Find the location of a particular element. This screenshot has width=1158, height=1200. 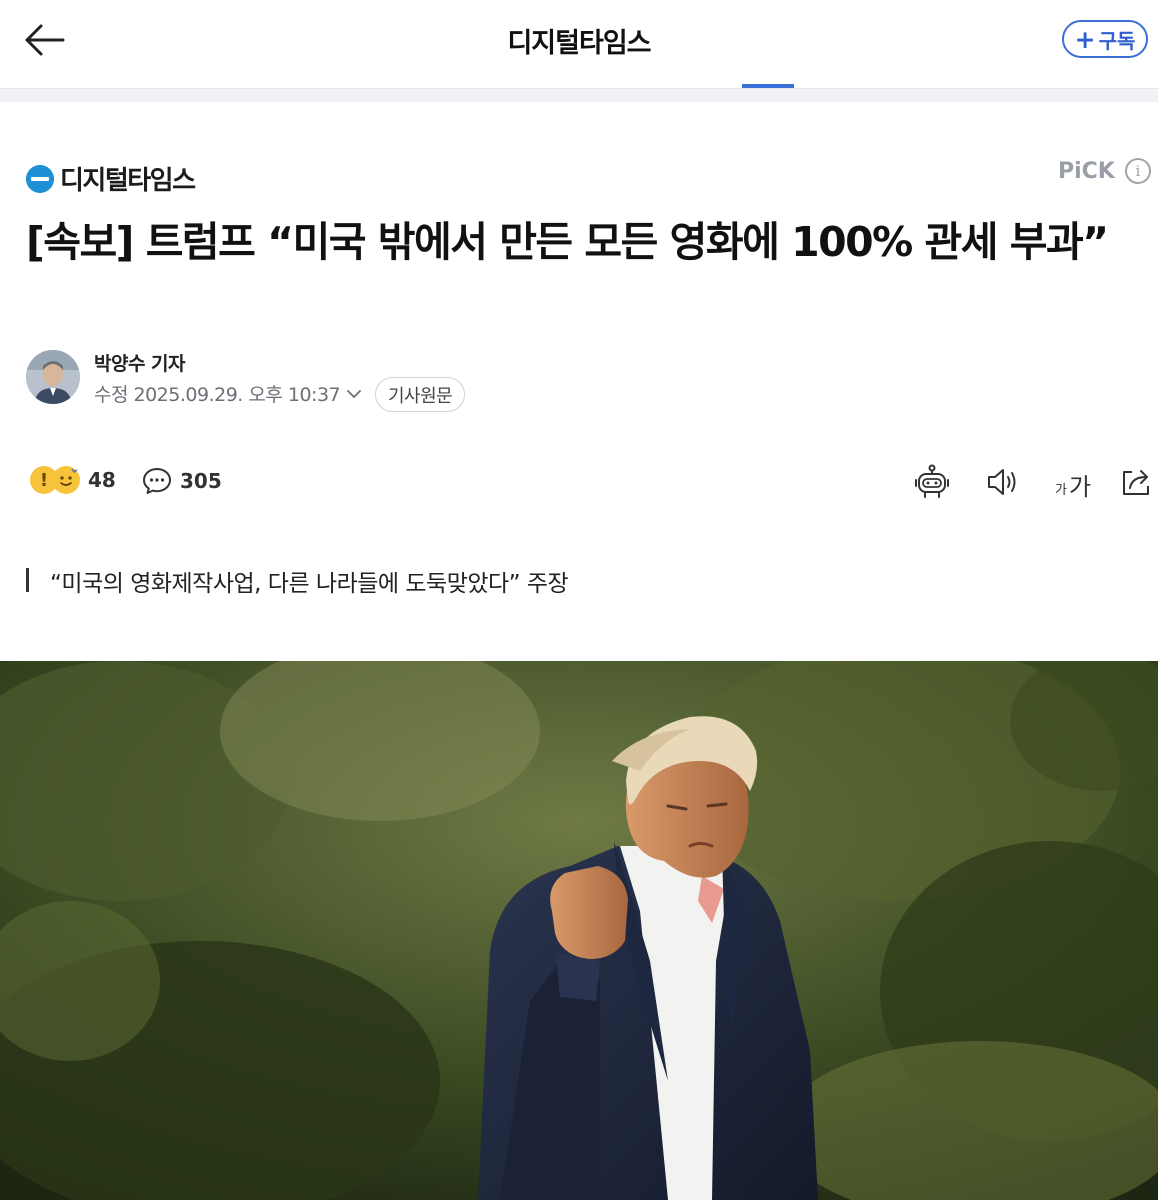

pick-badge: PiCK i is located at coordinates (1104, 171).